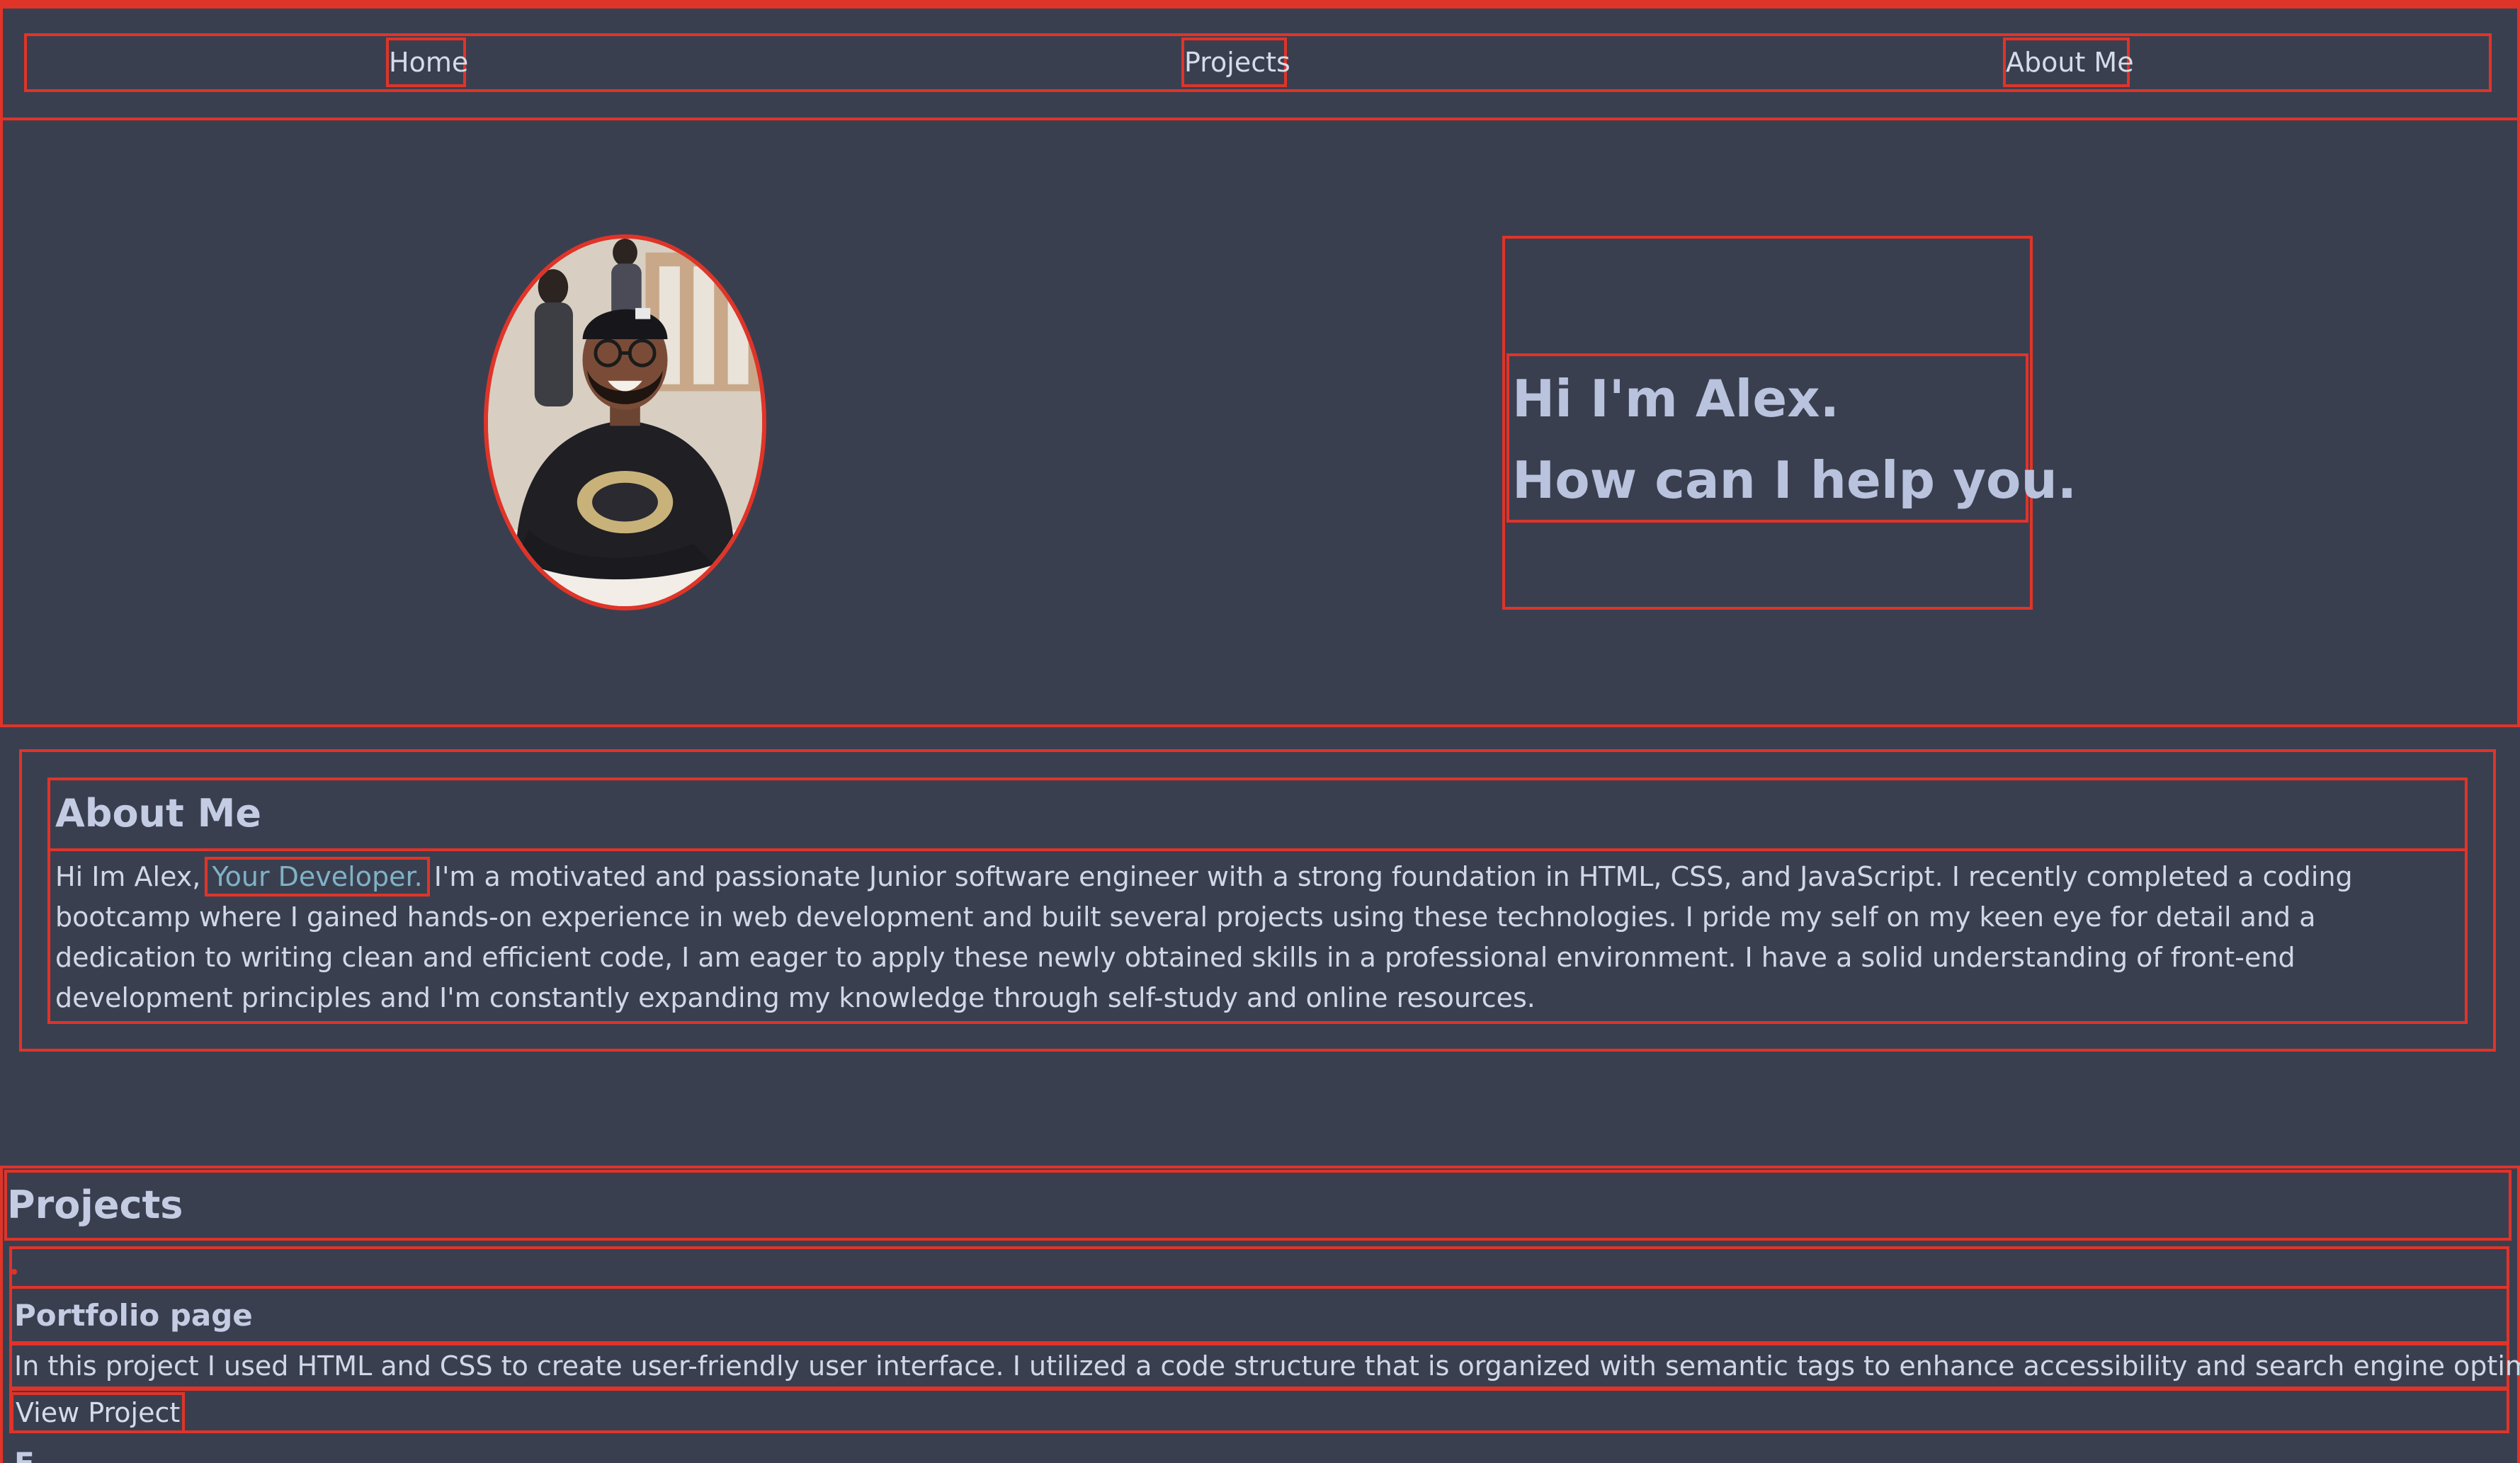  What do you see at coordinates (24, 1456) in the screenshot?
I see `next-project-title: E` at bounding box center [24, 1456].